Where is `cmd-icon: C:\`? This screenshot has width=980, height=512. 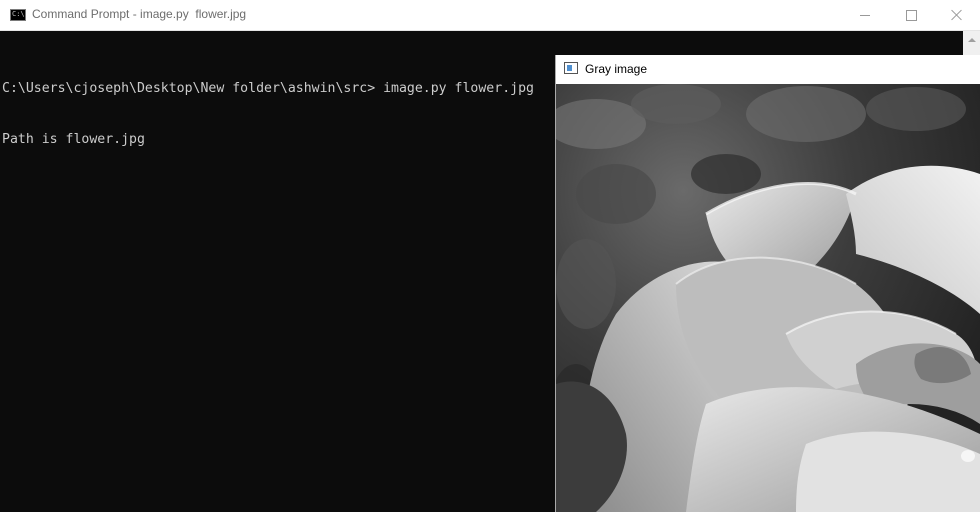
cmd-icon: C:\ is located at coordinates (18, 15).